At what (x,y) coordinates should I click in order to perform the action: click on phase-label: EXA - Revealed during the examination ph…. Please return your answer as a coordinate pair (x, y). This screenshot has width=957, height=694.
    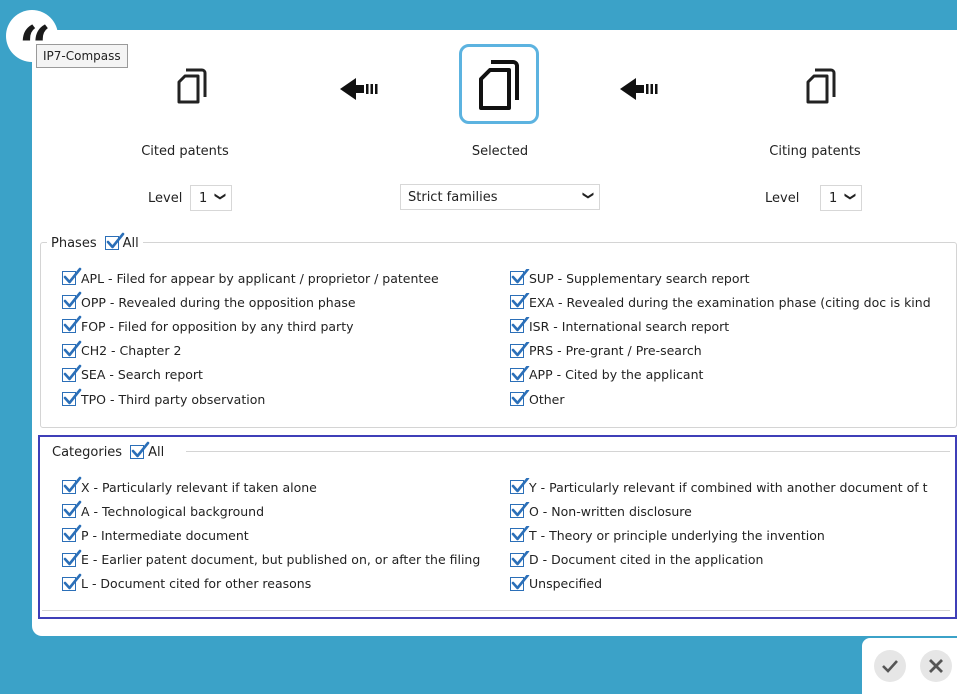
    Looking at the image, I should click on (730, 302).